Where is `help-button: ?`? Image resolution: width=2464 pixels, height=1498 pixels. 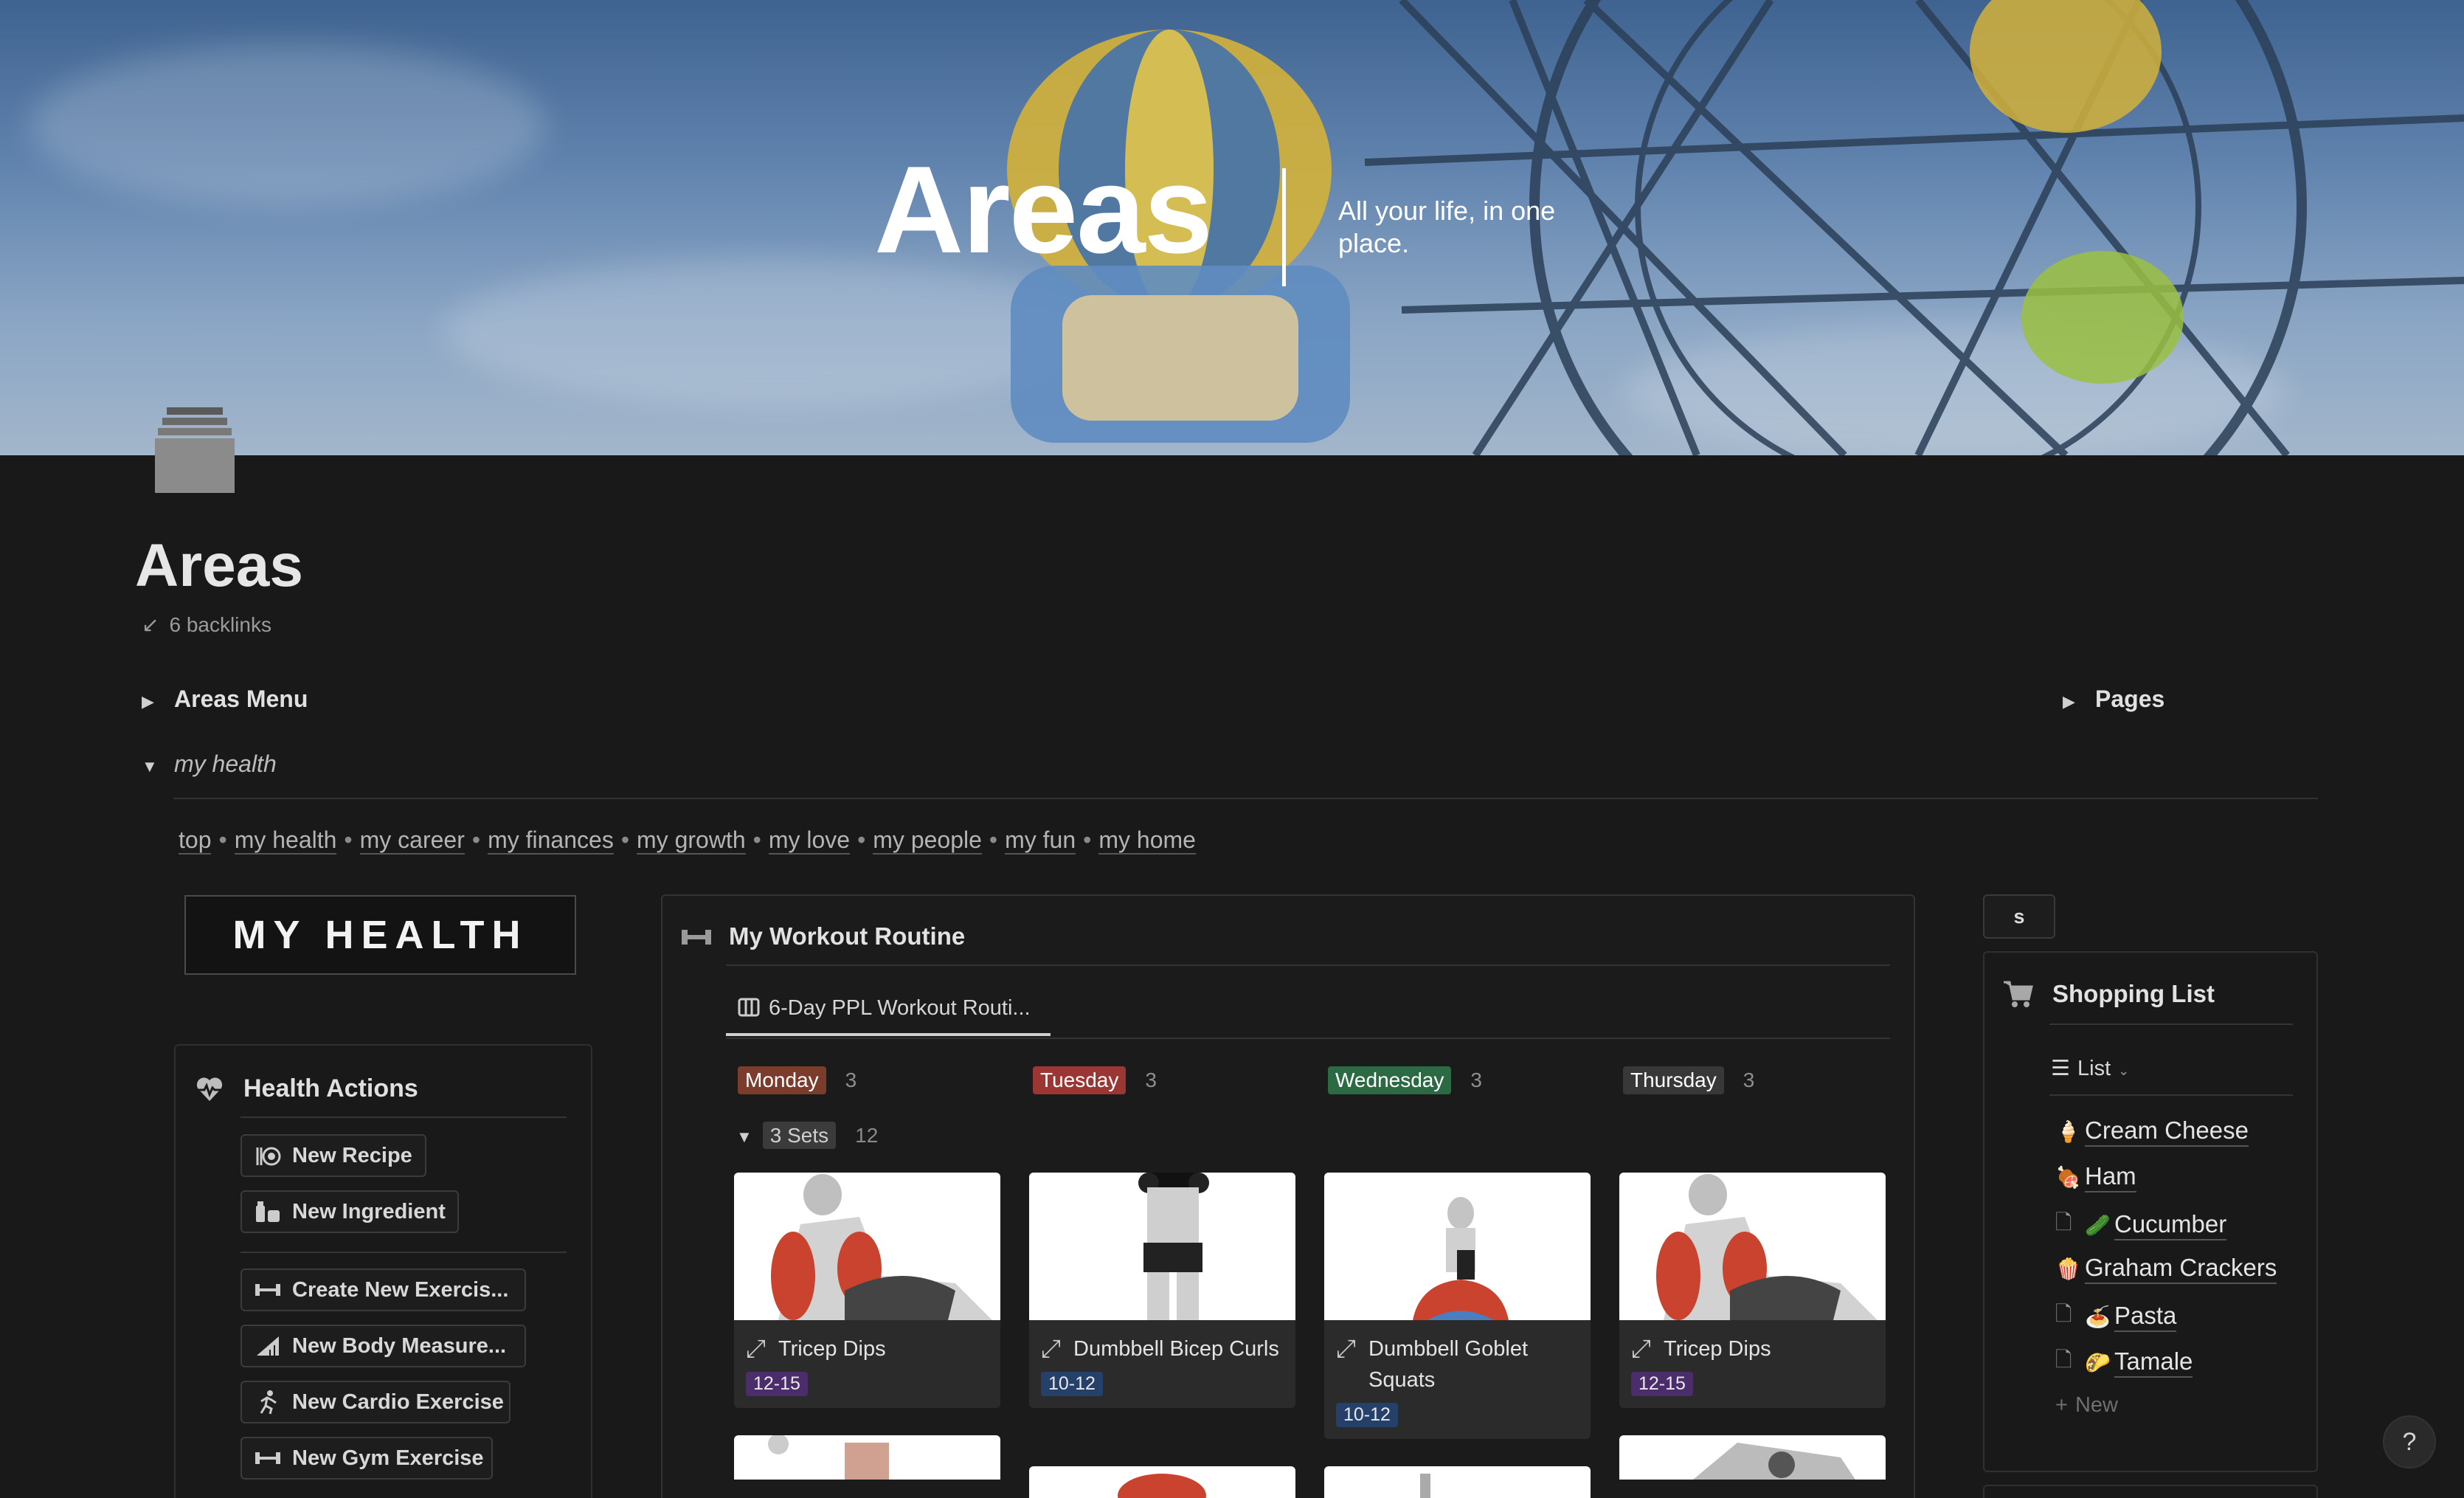 help-button: ? is located at coordinates (2409, 1442).